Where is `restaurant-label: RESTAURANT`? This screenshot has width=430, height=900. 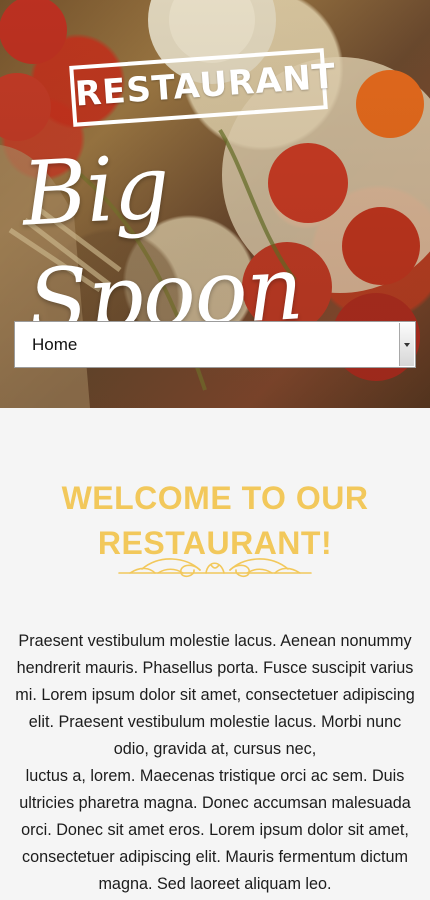
restaurant-label: RESTAURANT is located at coordinates (203, 87).